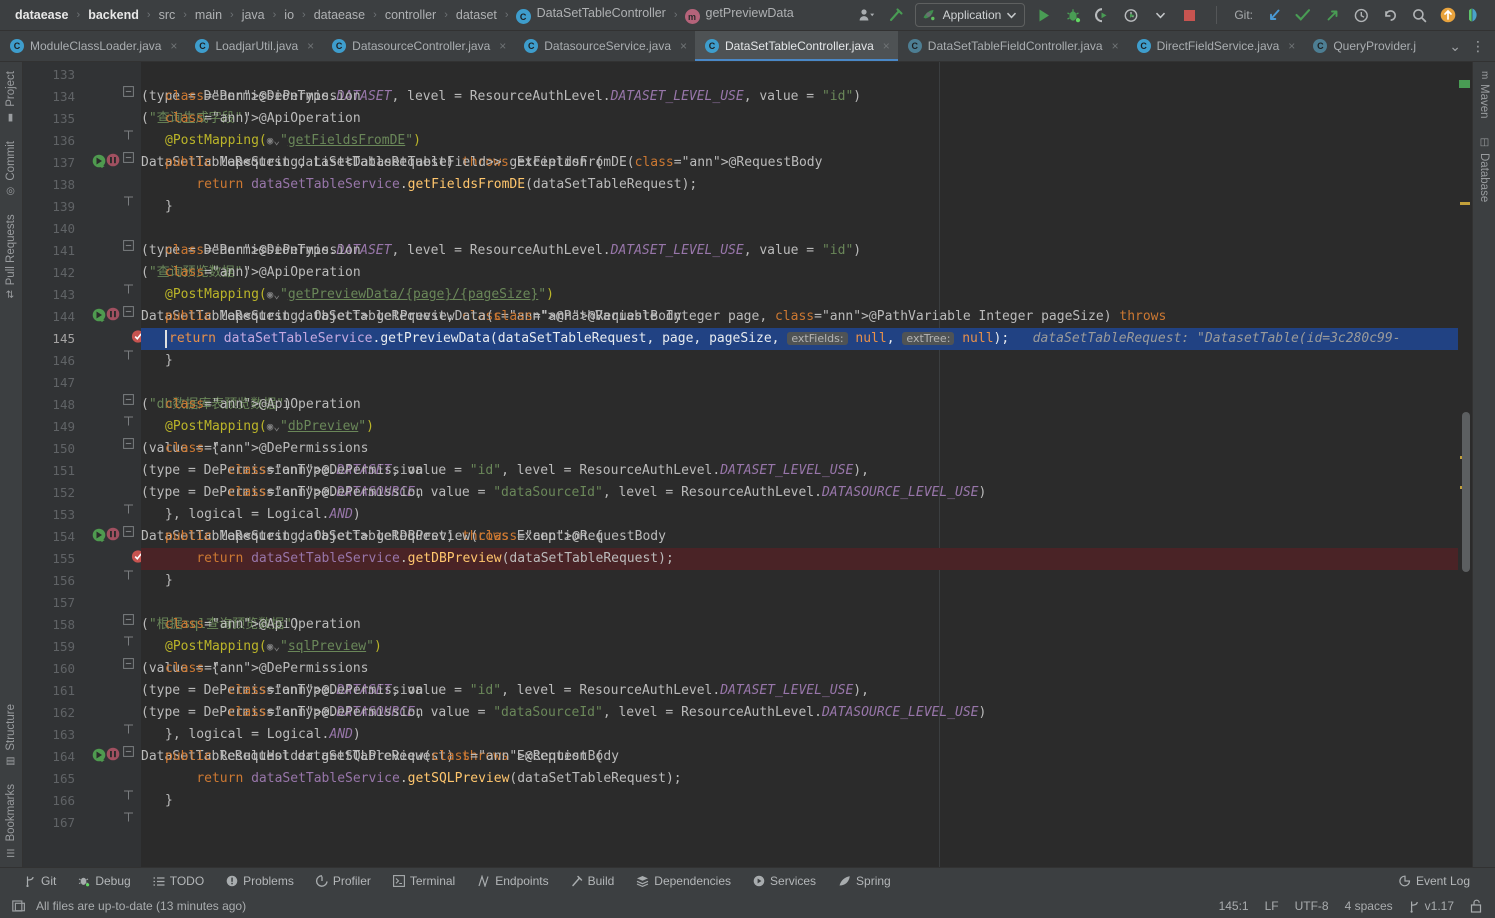  I want to click on line-separator: LF, so click(1272, 906).